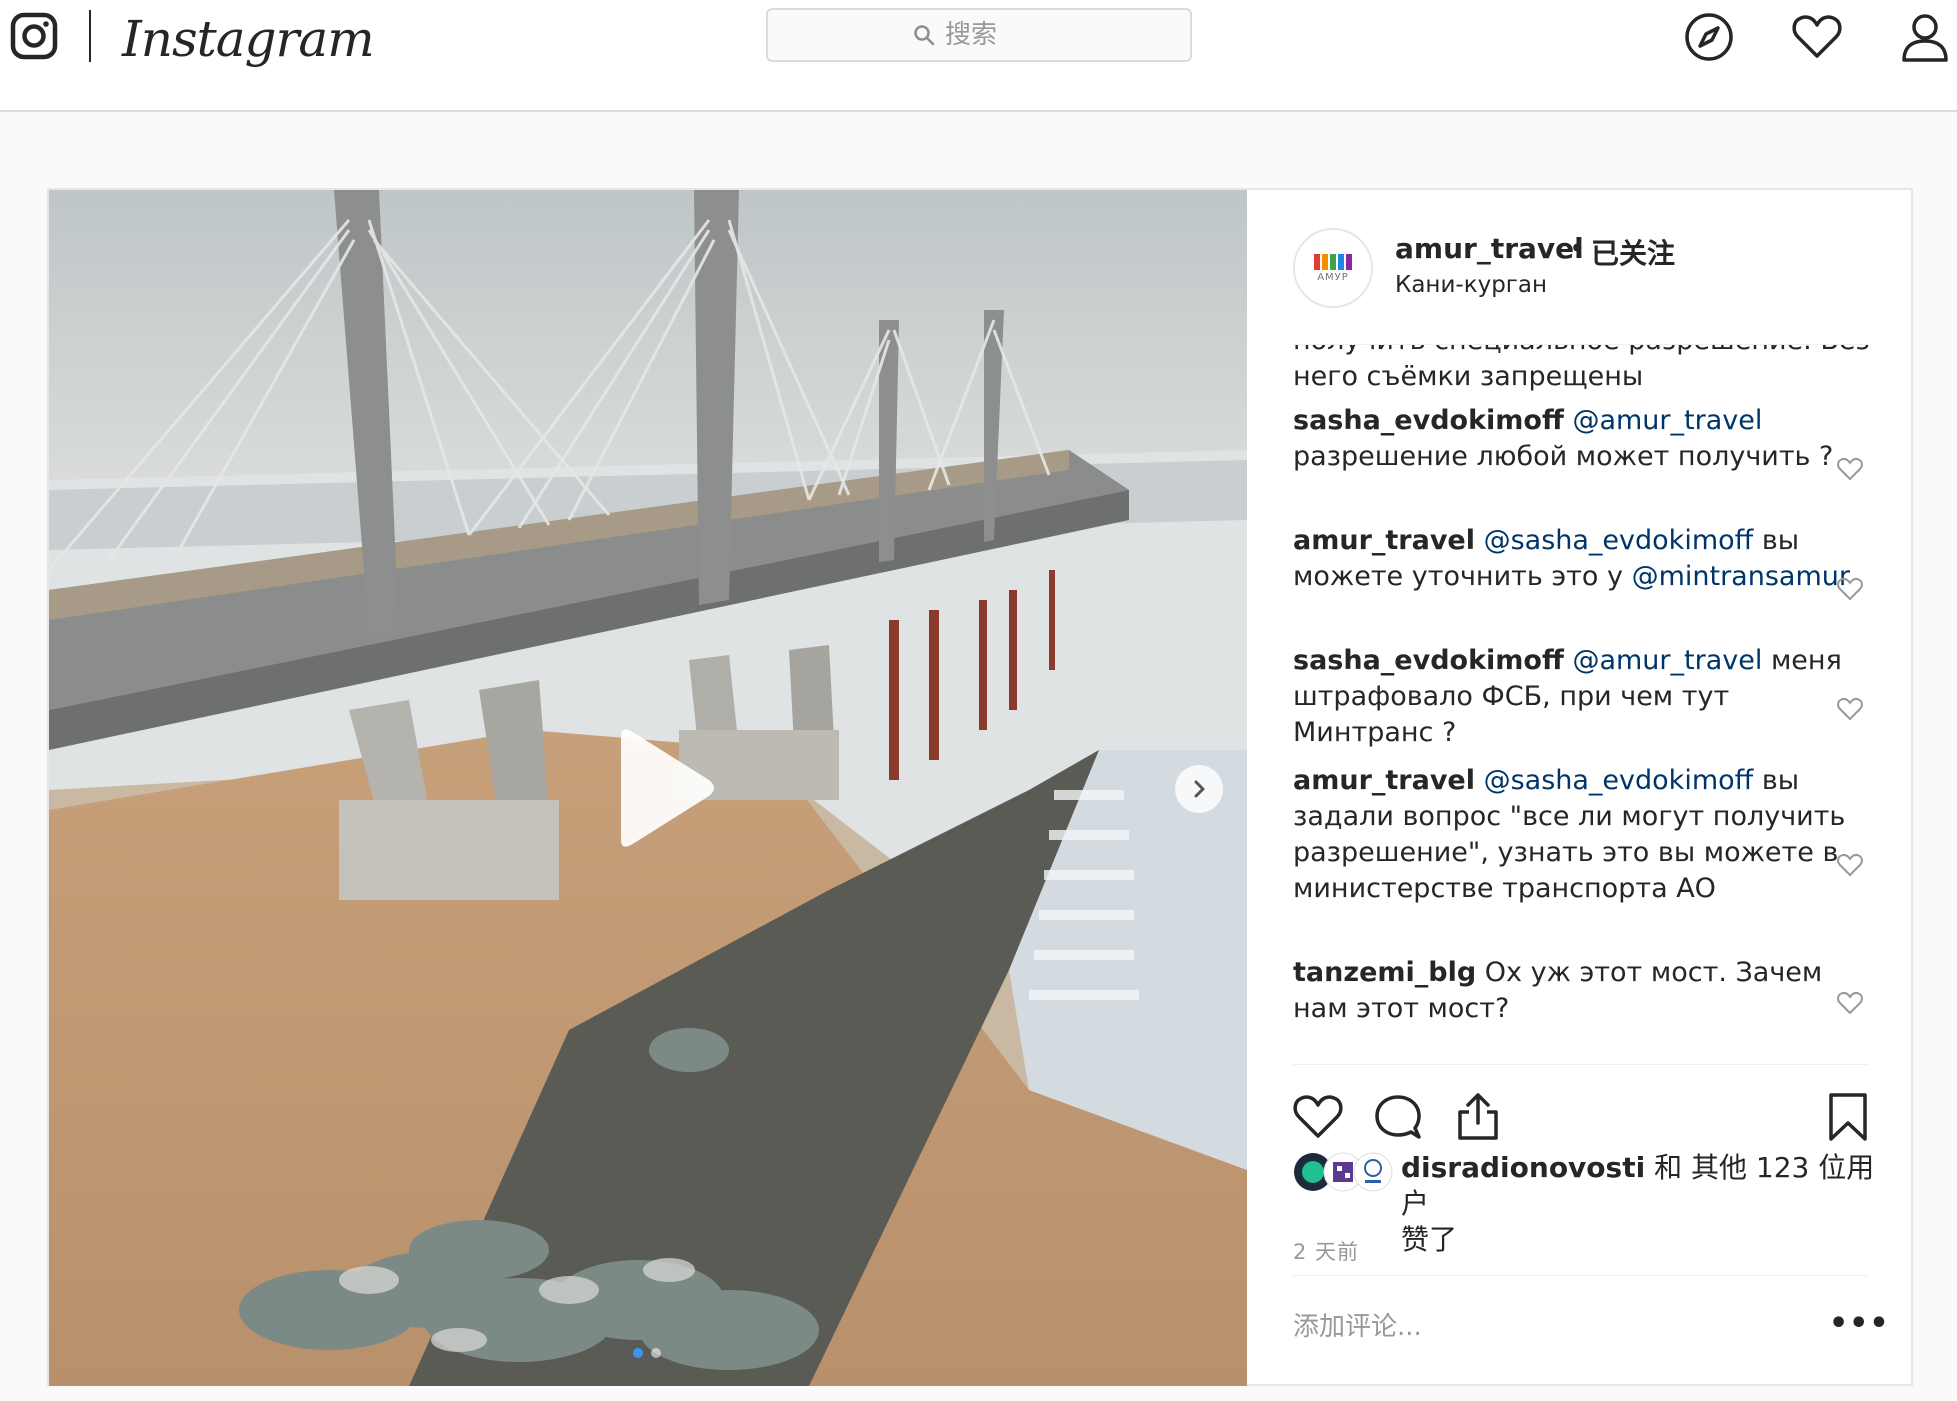 This screenshot has width=1957, height=1401. What do you see at coordinates (1925, 37) in the screenshot?
I see `user-icon` at bounding box center [1925, 37].